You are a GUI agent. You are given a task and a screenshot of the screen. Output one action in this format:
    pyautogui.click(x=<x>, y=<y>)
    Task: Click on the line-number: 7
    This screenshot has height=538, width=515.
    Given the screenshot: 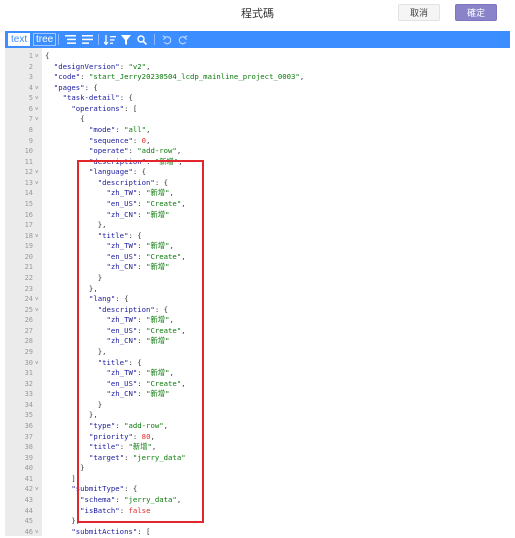 What is the action you would take?
    pyautogui.click(x=30, y=119)
    